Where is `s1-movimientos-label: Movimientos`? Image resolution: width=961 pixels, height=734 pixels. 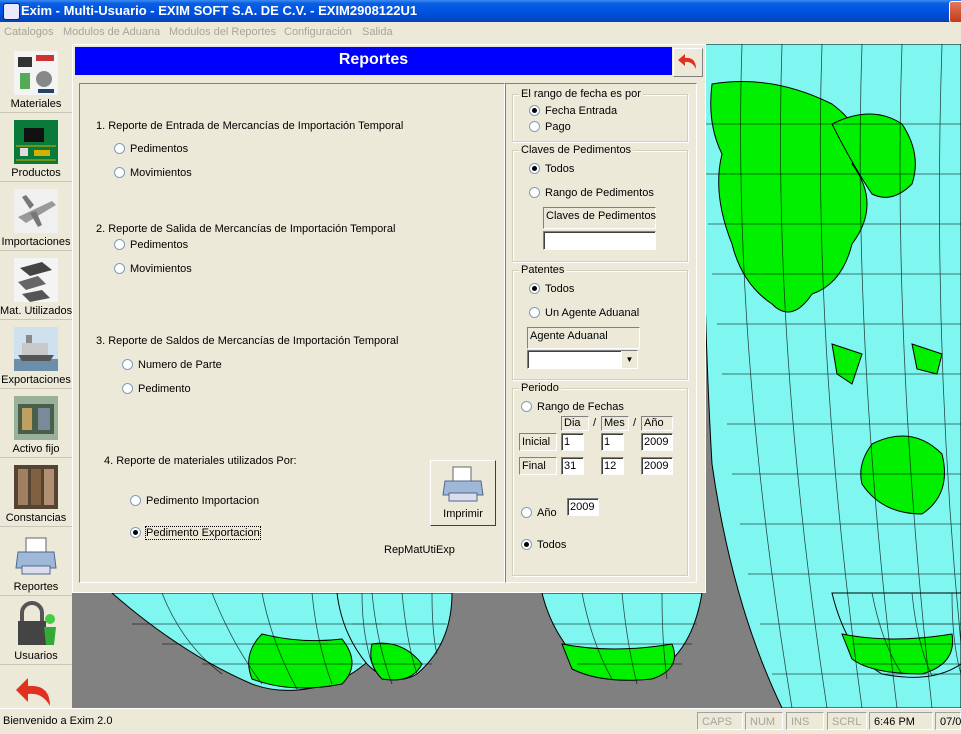
s1-movimientos-label: Movimientos is located at coordinates (161, 173).